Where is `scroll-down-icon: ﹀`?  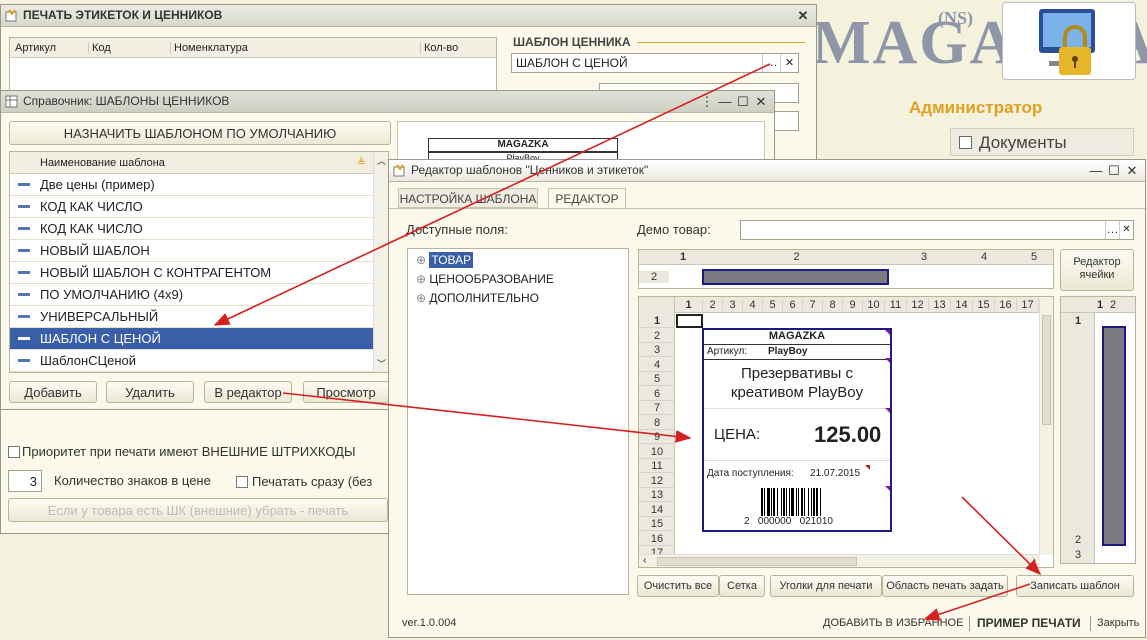
scroll-down-icon: ﹀ is located at coordinates (381, 363).